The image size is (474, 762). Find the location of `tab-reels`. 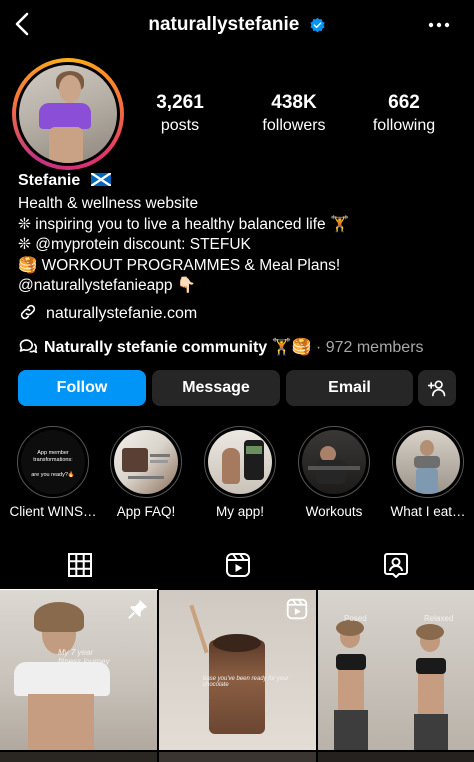

tab-reels is located at coordinates (237, 569).